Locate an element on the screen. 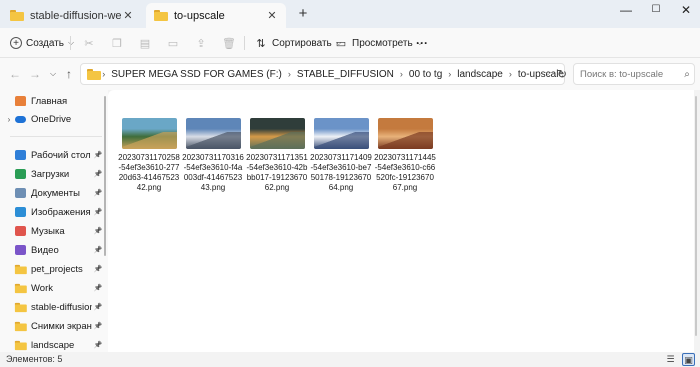 This screenshot has height=367, width=700. breadcrumb-item: STABLE_DIFFUSION is located at coordinates (345, 74).